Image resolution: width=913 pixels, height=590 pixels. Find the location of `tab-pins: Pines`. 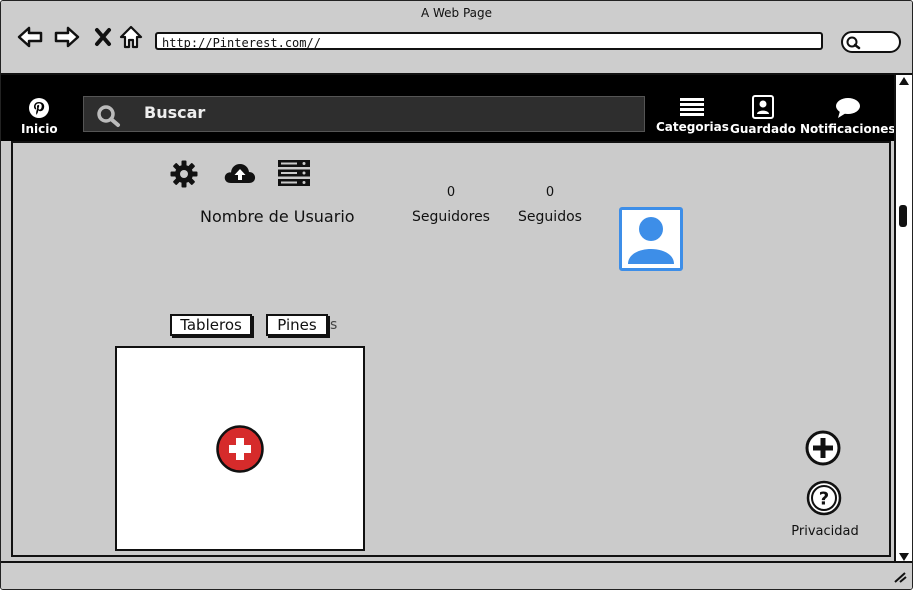

tab-pins: Pines is located at coordinates (297, 325).